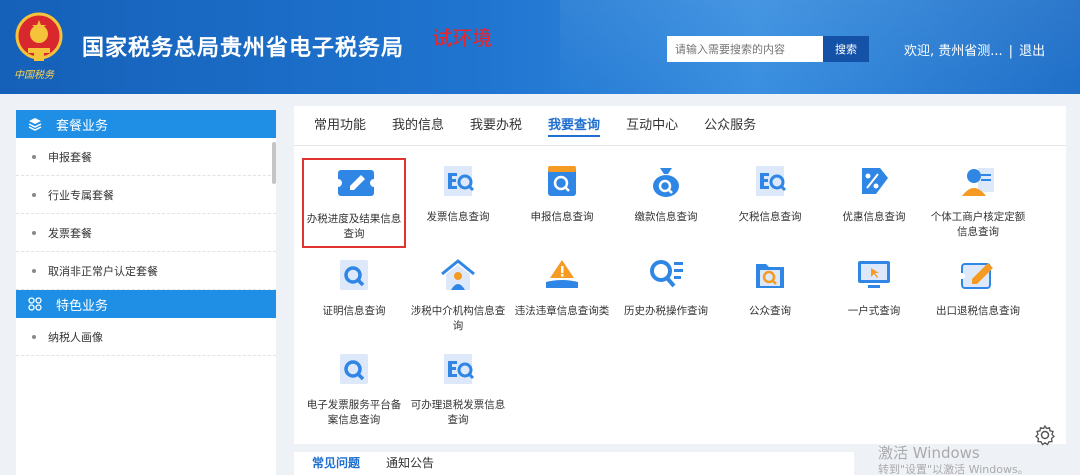 The image size is (1080, 475). I want to click on sidebar-scrollbar, so click(274, 163).